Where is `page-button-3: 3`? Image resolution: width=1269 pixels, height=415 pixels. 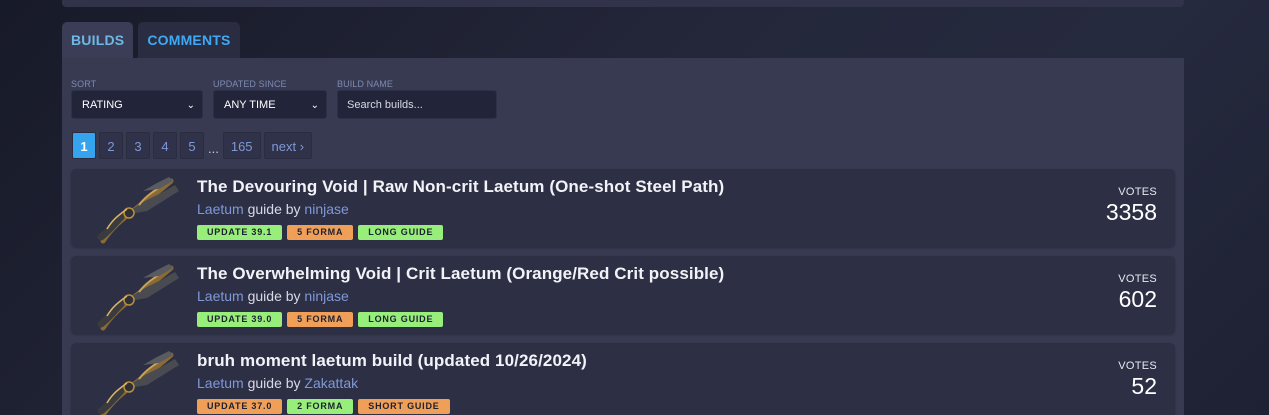 page-button-3: 3 is located at coordinates (138, 145).